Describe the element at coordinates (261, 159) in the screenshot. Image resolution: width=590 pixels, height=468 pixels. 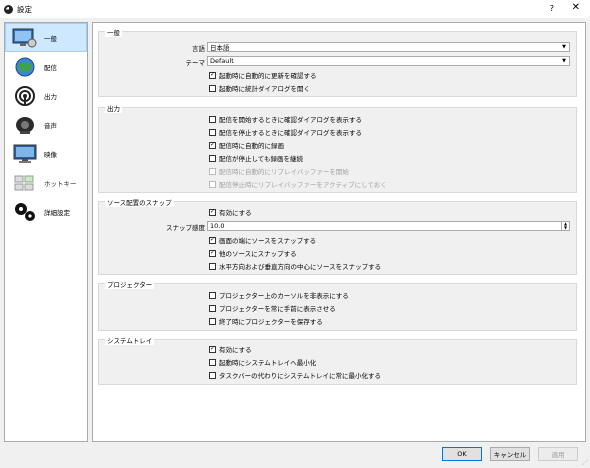
I see `keep-recording-label: 配信が停止しても録画を継続` at that location.